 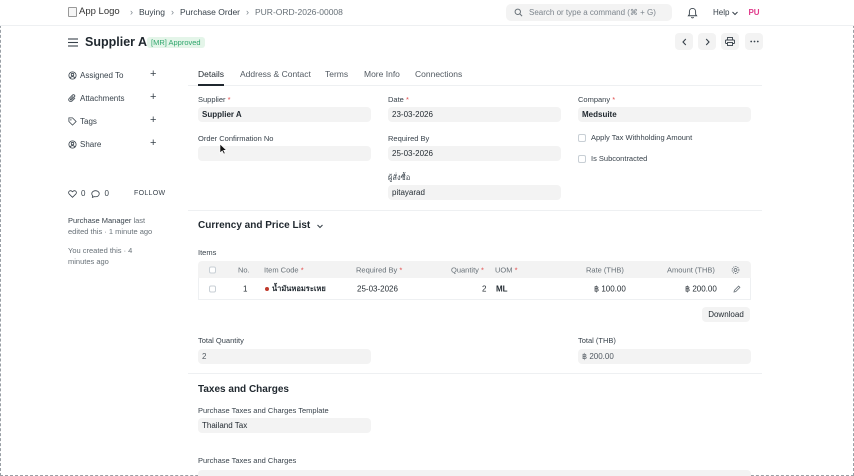 What do you see at coordinates (664, 114) in the screenshot?
I see `company-field: Medsuite` at bounding box center [664, 114].